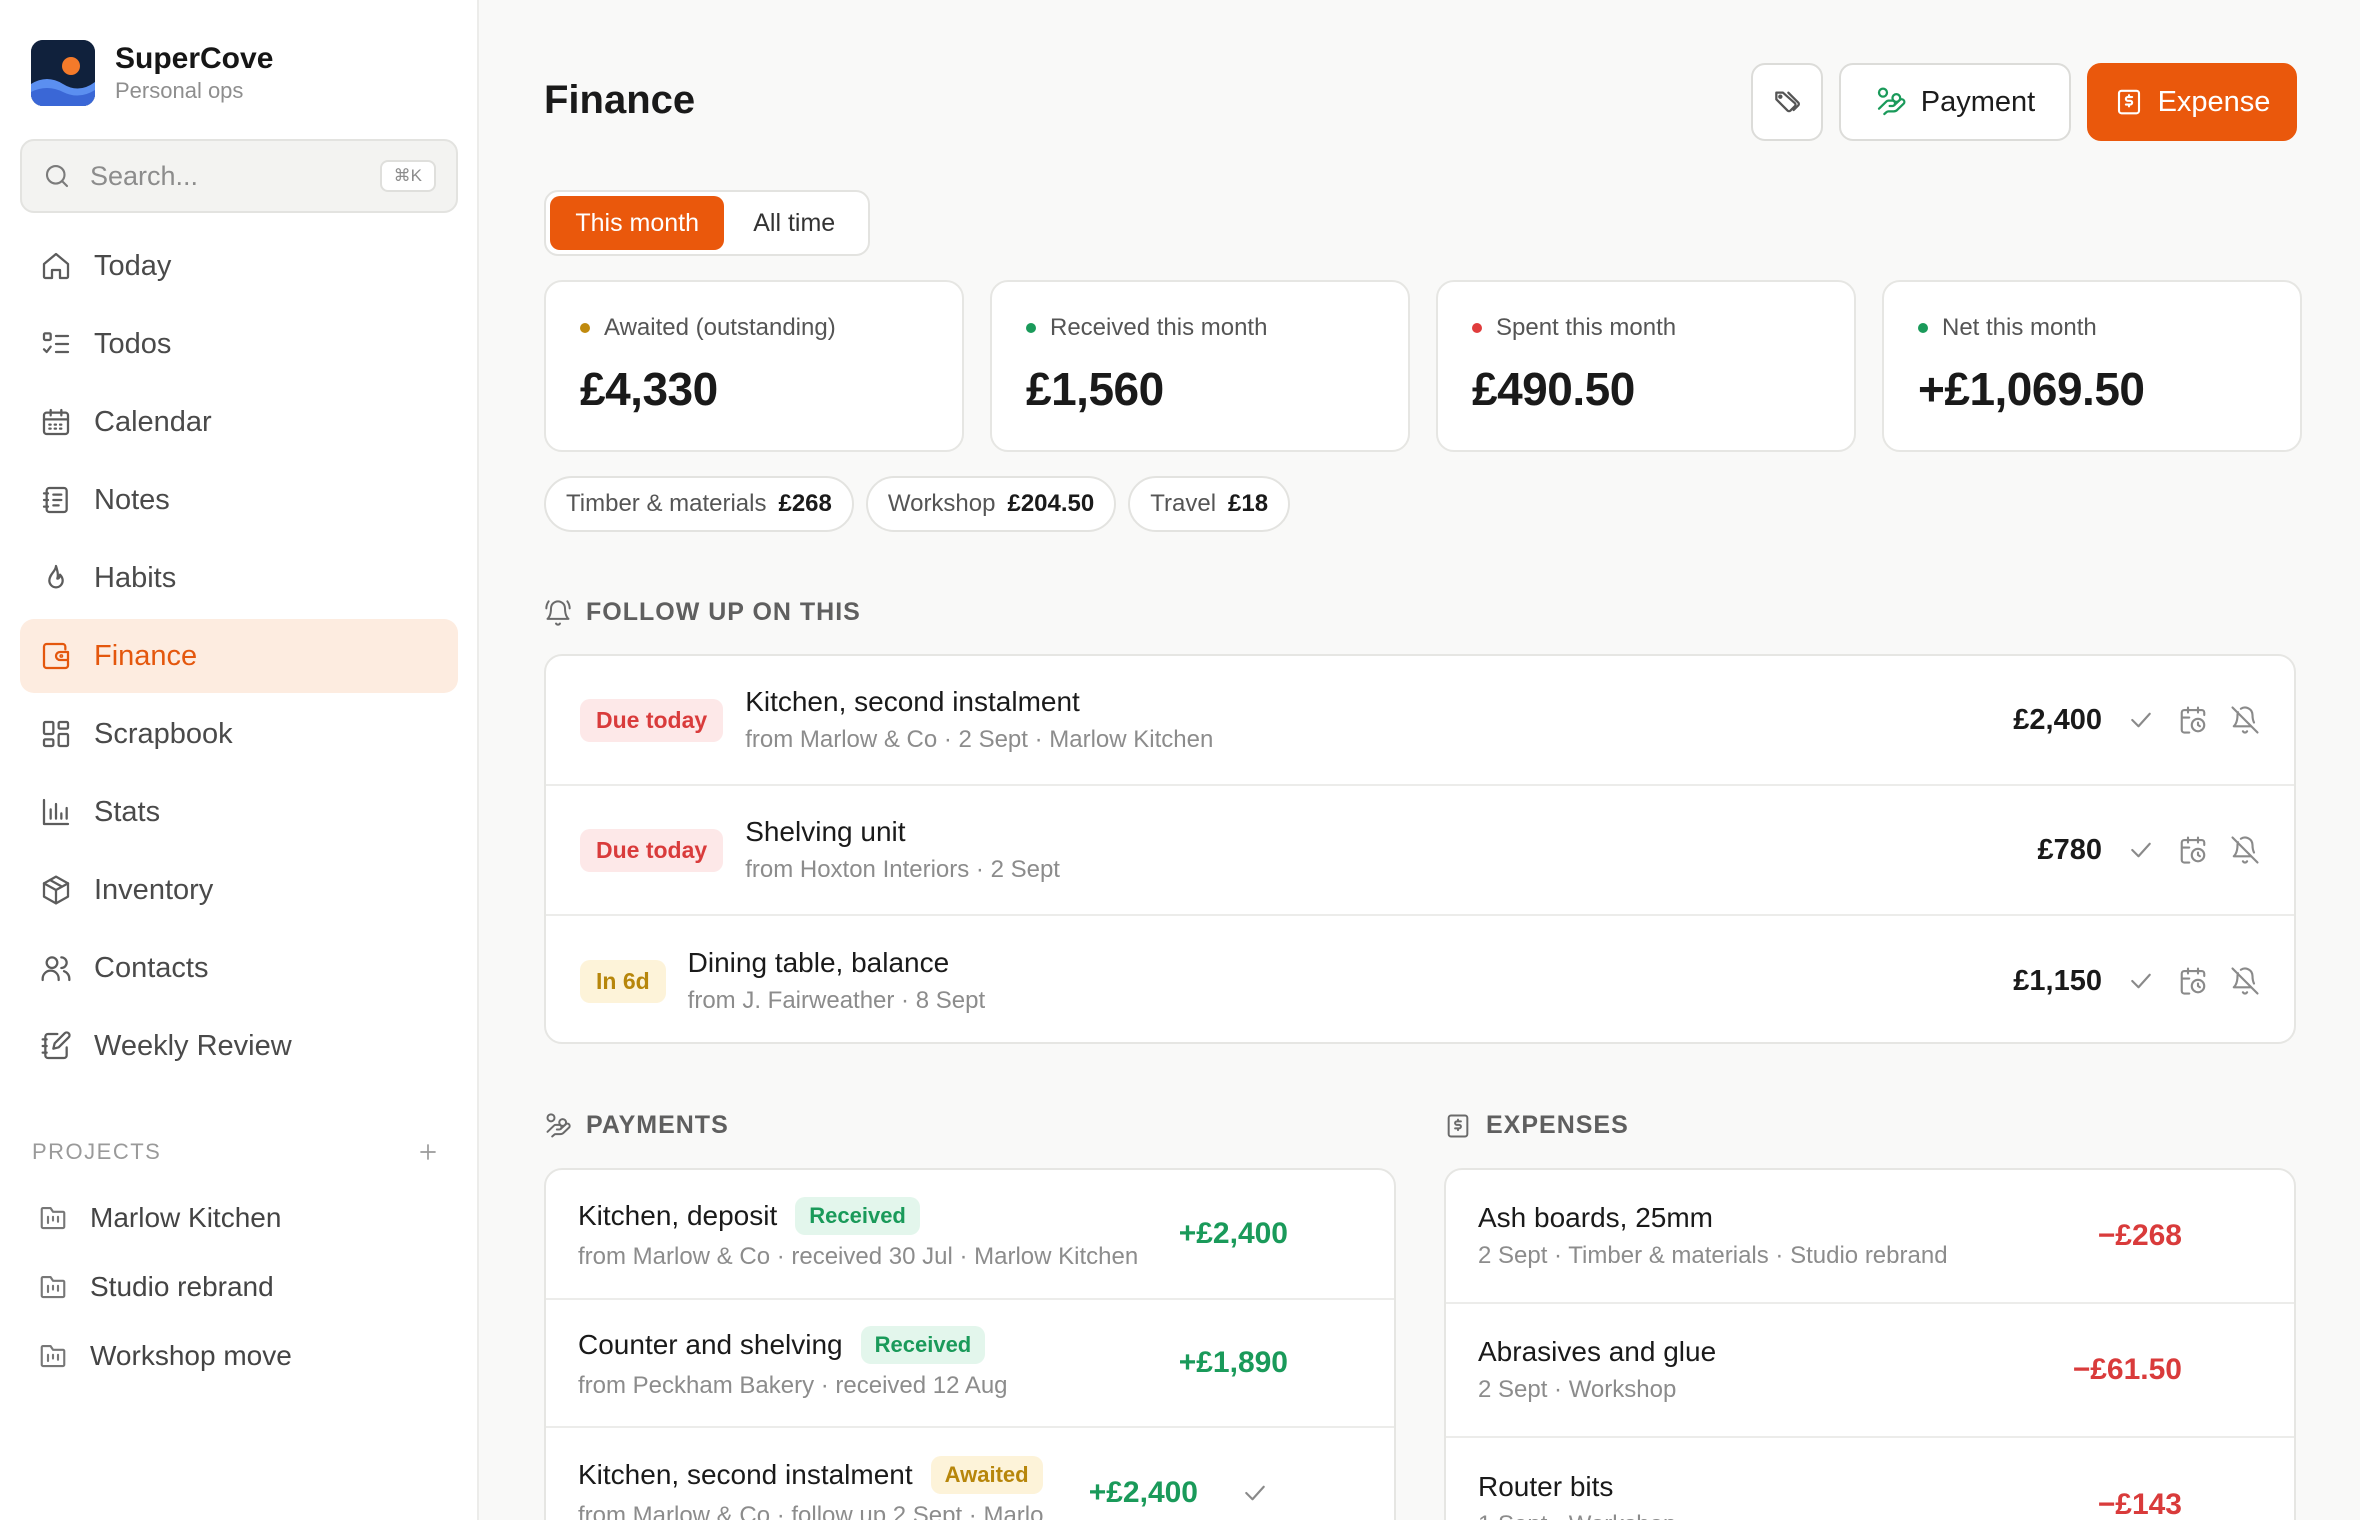  What do you see at coordinates (146, 655) in the screenshot?
I see `nav-label: Finance` at bounding box center [146, 655].